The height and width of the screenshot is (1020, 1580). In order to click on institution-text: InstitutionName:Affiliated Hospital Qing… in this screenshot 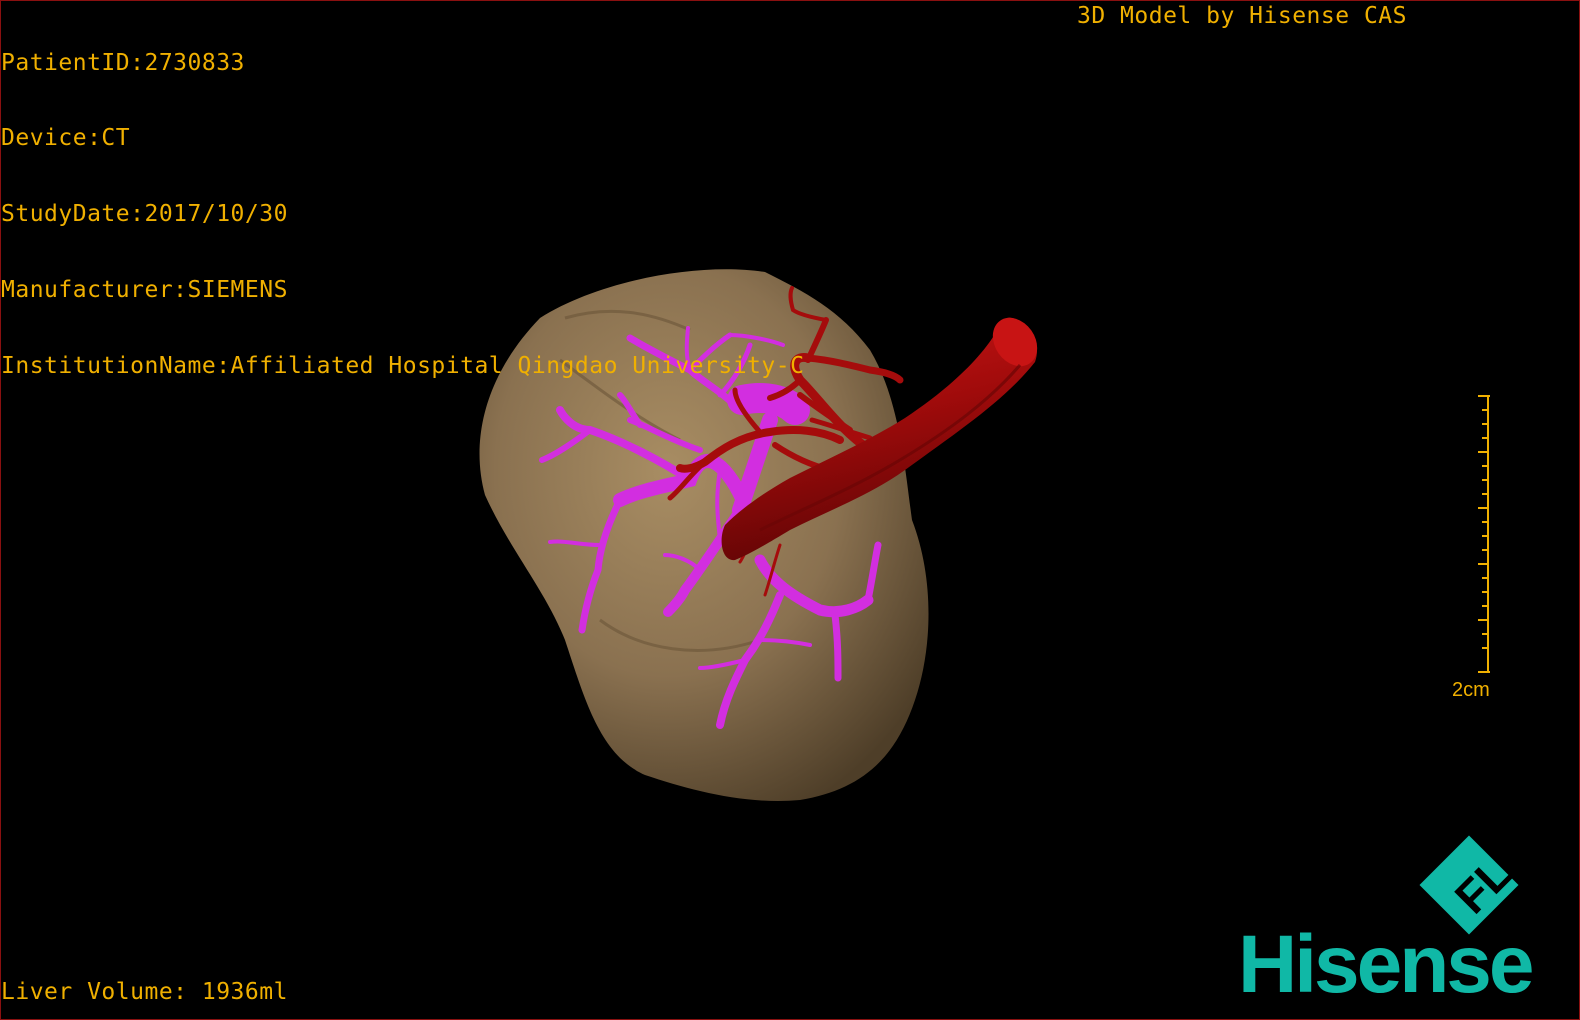, I will do `click(403, 366)`.